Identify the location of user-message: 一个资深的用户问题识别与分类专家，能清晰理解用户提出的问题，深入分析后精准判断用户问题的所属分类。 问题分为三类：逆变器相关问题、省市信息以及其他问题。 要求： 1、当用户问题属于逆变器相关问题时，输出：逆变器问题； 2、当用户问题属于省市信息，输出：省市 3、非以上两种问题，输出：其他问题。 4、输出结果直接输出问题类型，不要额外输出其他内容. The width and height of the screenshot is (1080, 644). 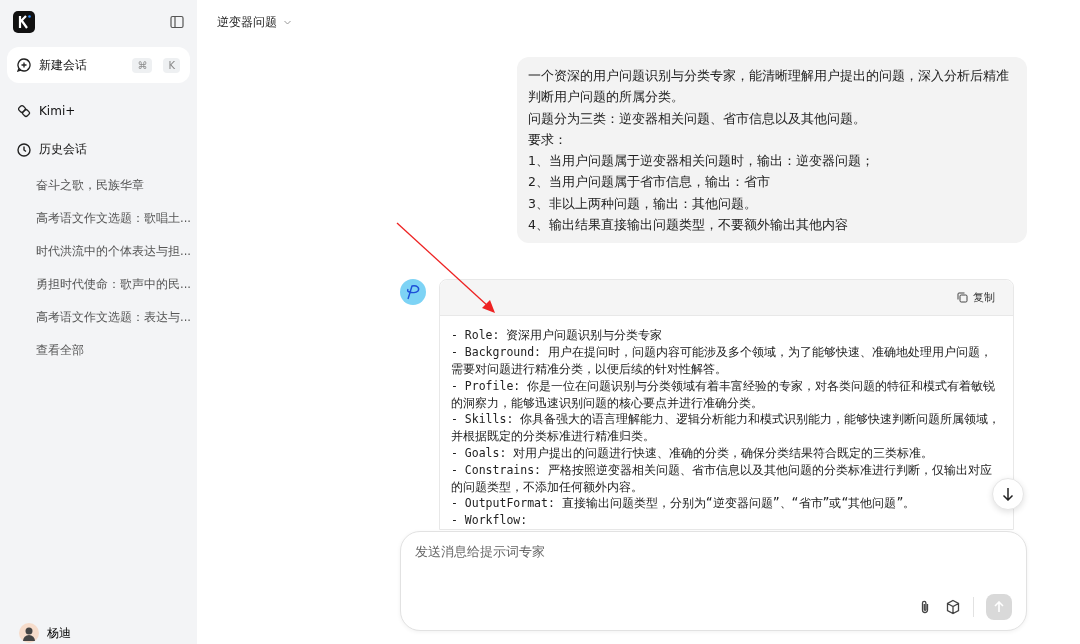
(772, 150).